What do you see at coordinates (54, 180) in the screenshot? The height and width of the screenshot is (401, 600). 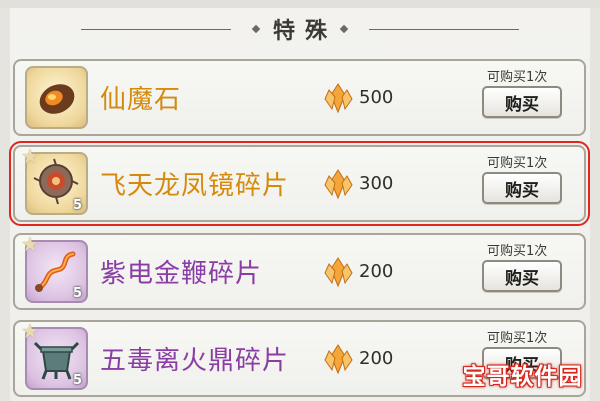 I see `mirror-fragment-icon: ★ 5` at bounding box center [54, 180].